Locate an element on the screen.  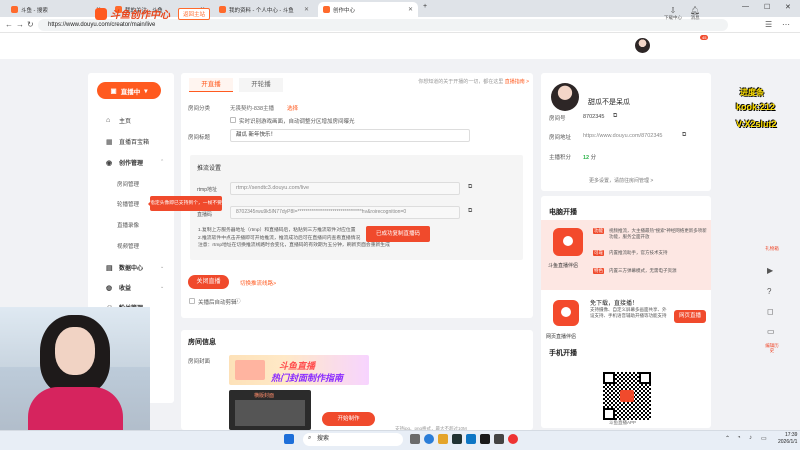
help-icon: ⓘ is located at coordinates (238, 301).